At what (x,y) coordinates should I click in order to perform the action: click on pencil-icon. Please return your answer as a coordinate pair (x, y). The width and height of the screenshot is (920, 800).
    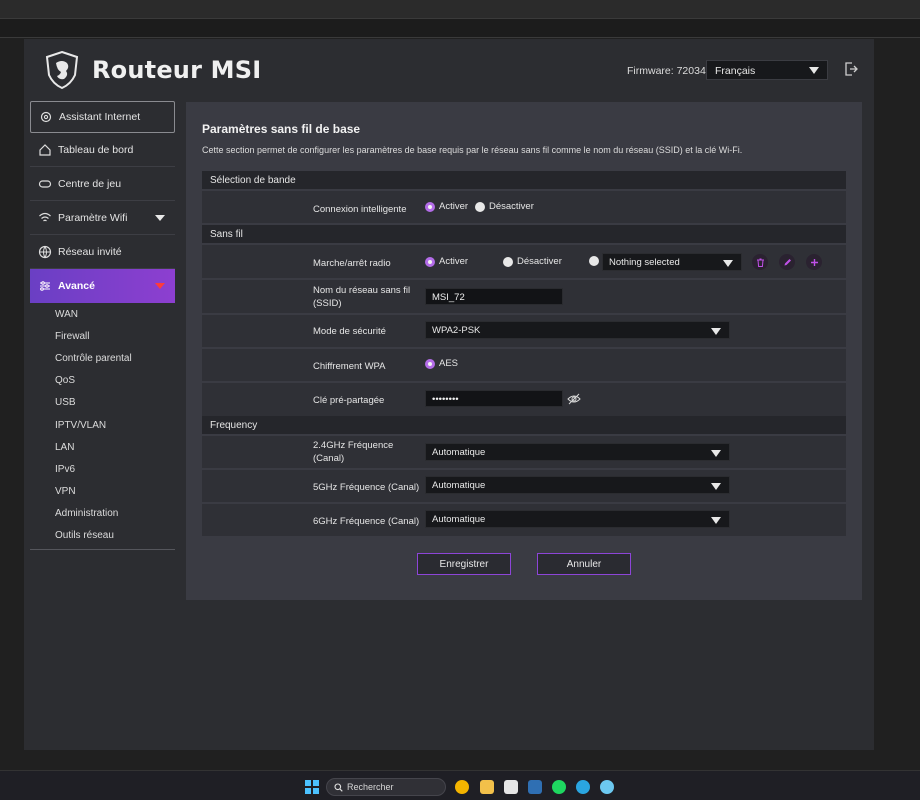
    Looking at the image, I should click on (787, 261).